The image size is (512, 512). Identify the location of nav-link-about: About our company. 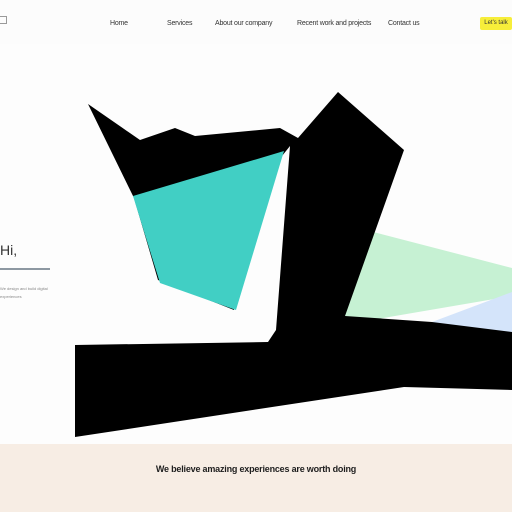
(244, 24).